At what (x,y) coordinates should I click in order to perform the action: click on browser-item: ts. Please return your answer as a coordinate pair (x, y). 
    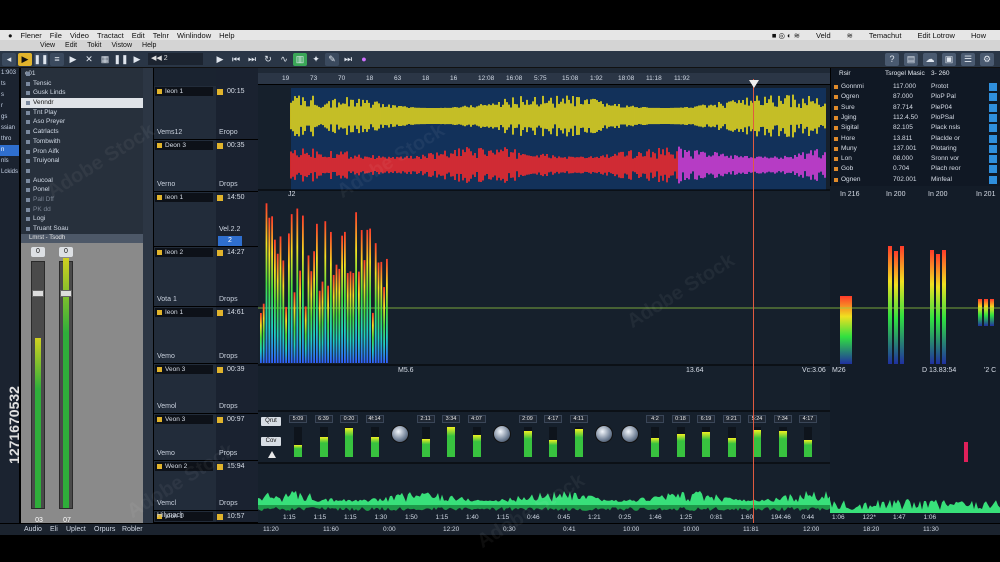
    Looking at the image, I should click on (9, 84).